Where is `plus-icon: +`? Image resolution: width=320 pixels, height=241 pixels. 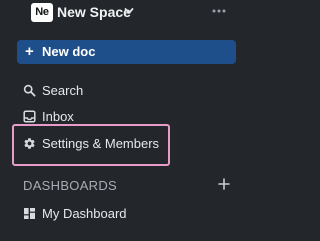 plus-icon: + is located at coordinates (29, 51).